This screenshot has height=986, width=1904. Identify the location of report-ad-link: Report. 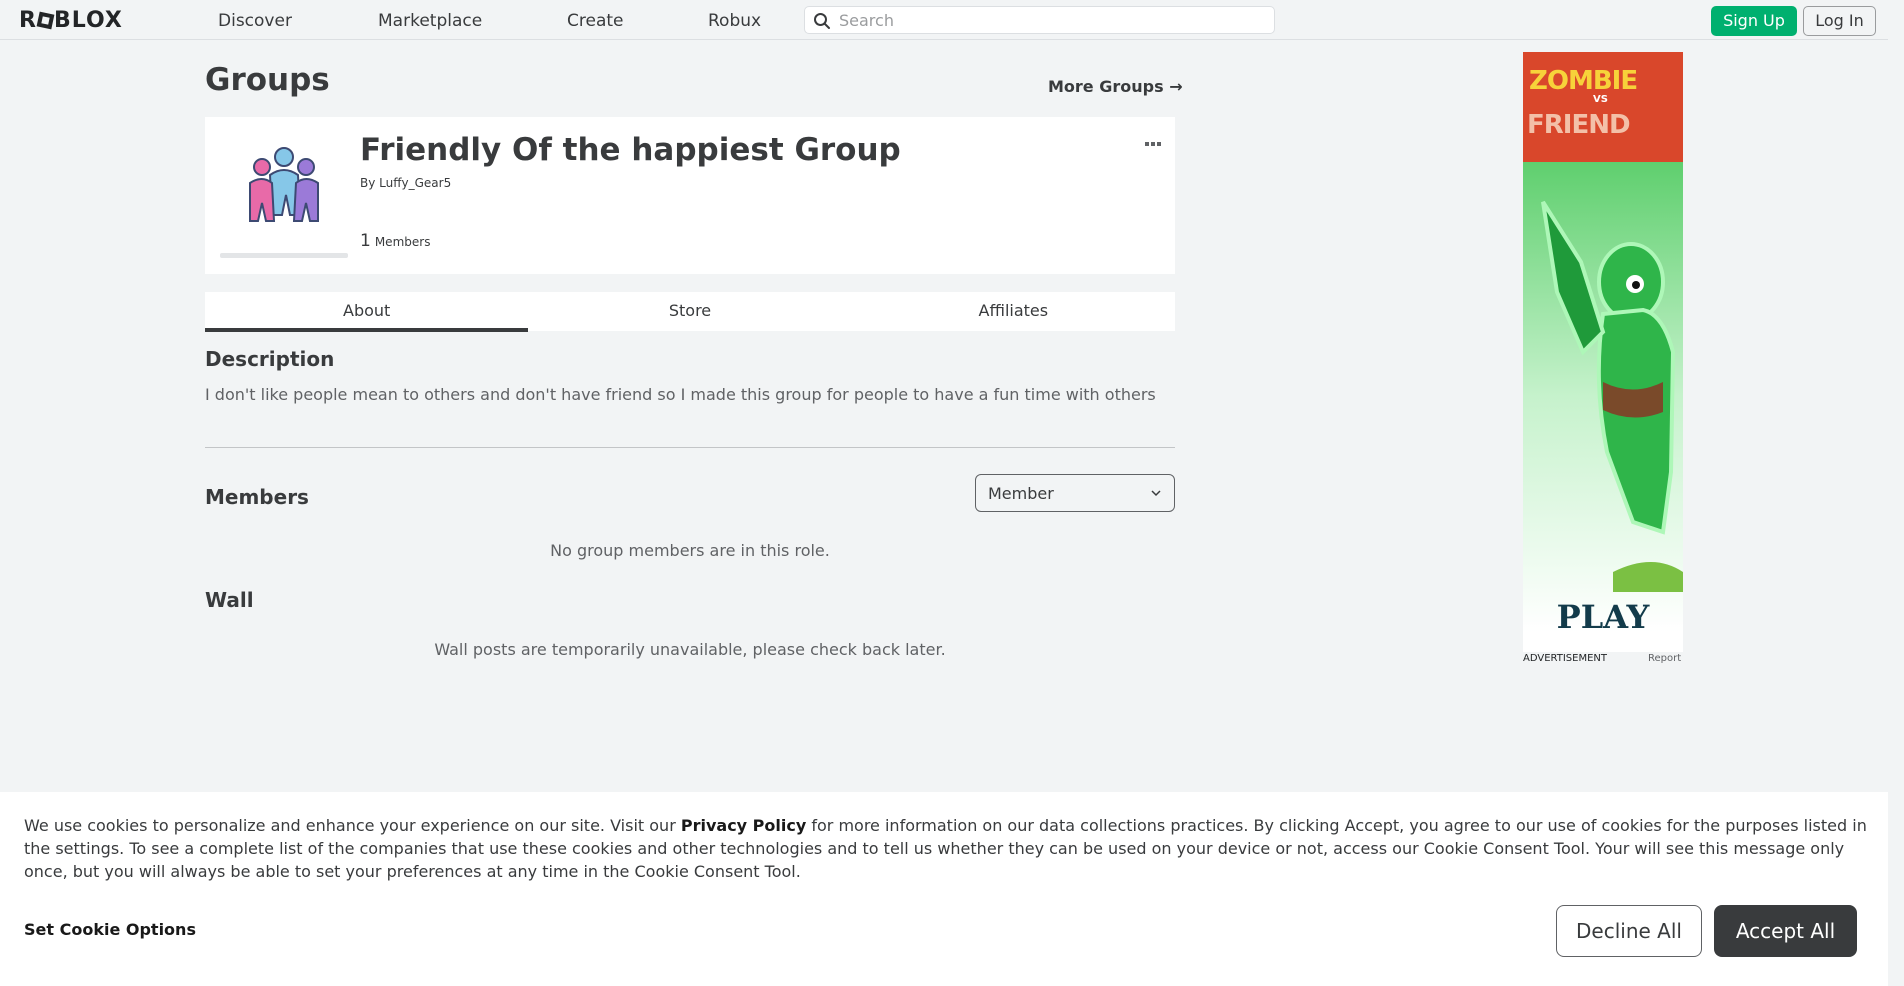
(1664, 658).